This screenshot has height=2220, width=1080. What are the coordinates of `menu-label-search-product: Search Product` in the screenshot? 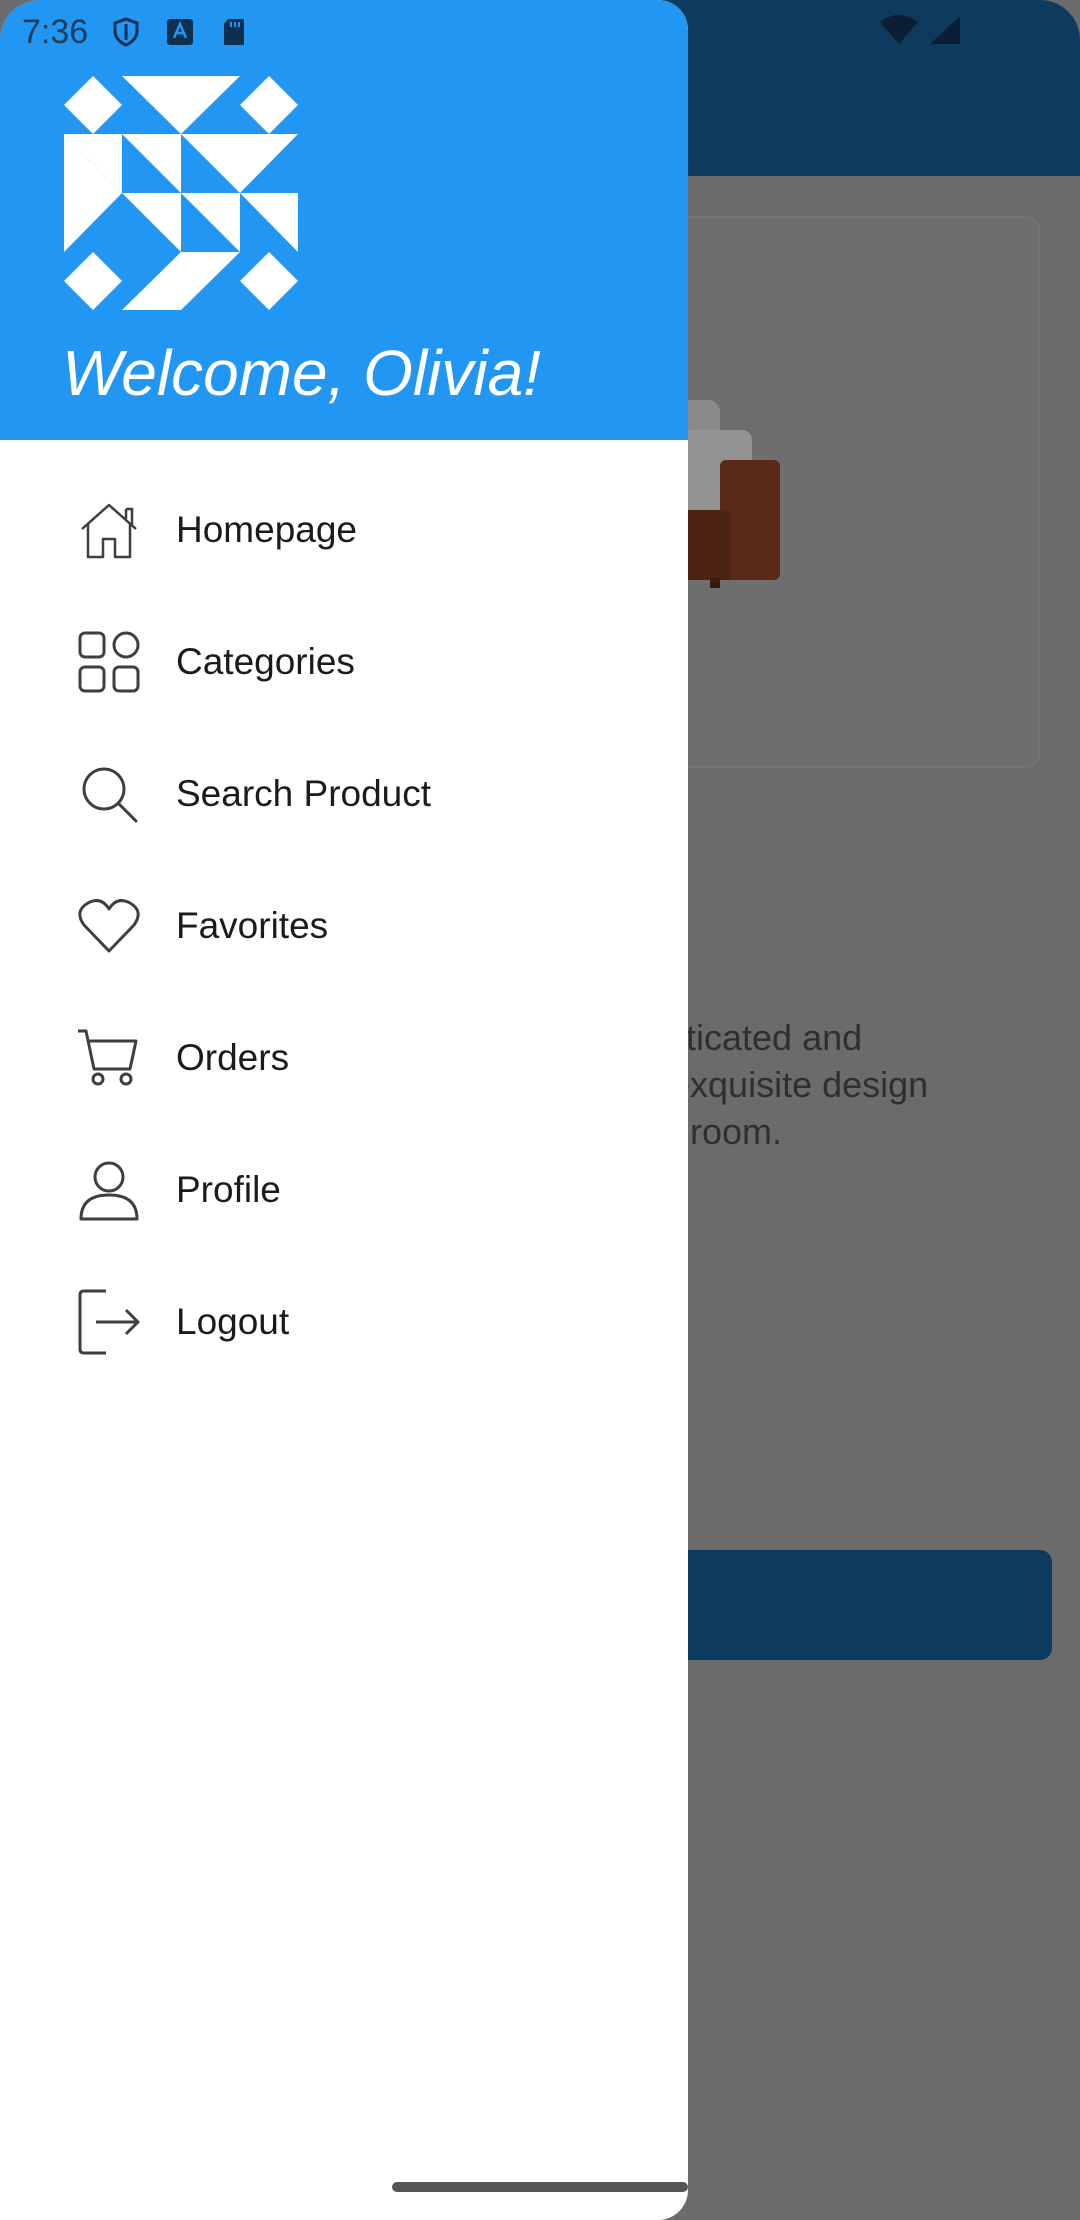 It's located at (304, 793).